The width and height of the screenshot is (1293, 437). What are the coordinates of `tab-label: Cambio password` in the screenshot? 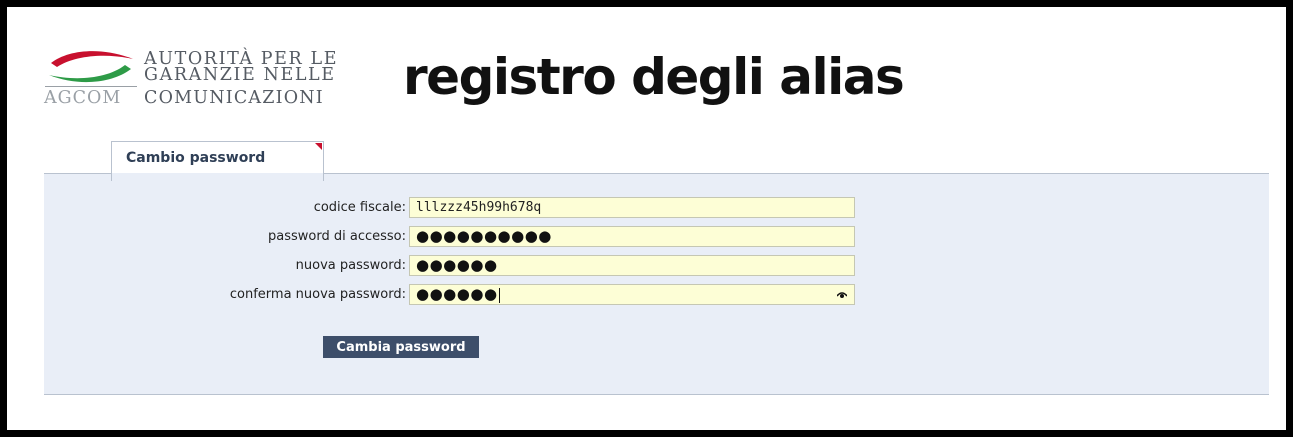 It's located at (196, 158).